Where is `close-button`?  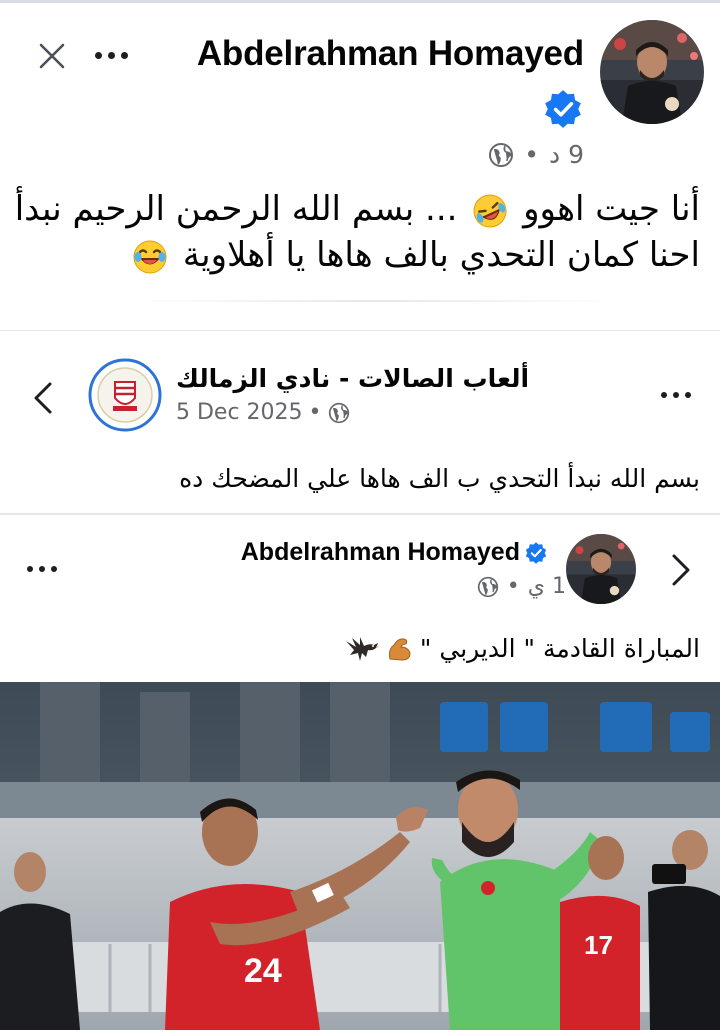
close-button is located at coordinates (52, 56).